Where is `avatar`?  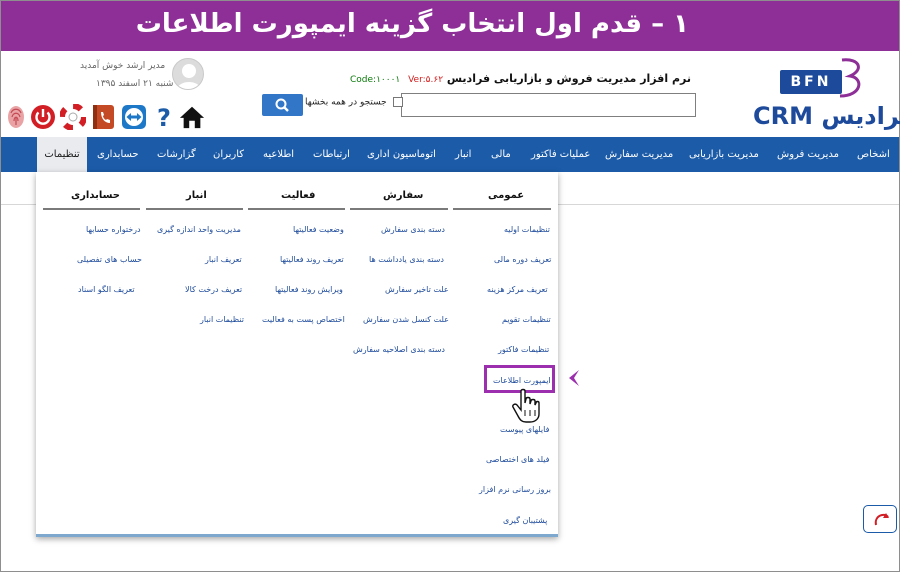 avatar is located at coordinates (188, 74).